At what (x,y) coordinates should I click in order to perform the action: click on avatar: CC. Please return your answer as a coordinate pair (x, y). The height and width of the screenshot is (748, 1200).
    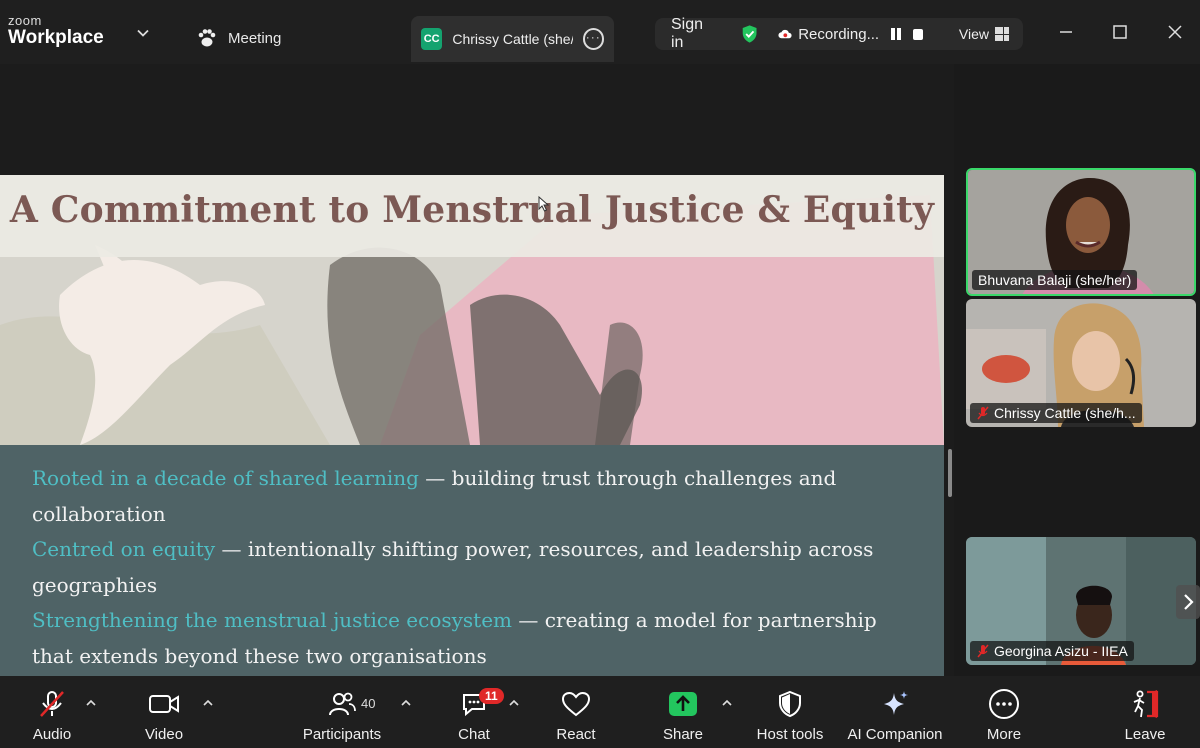
    Looking at the image, I should click on (432, 39).